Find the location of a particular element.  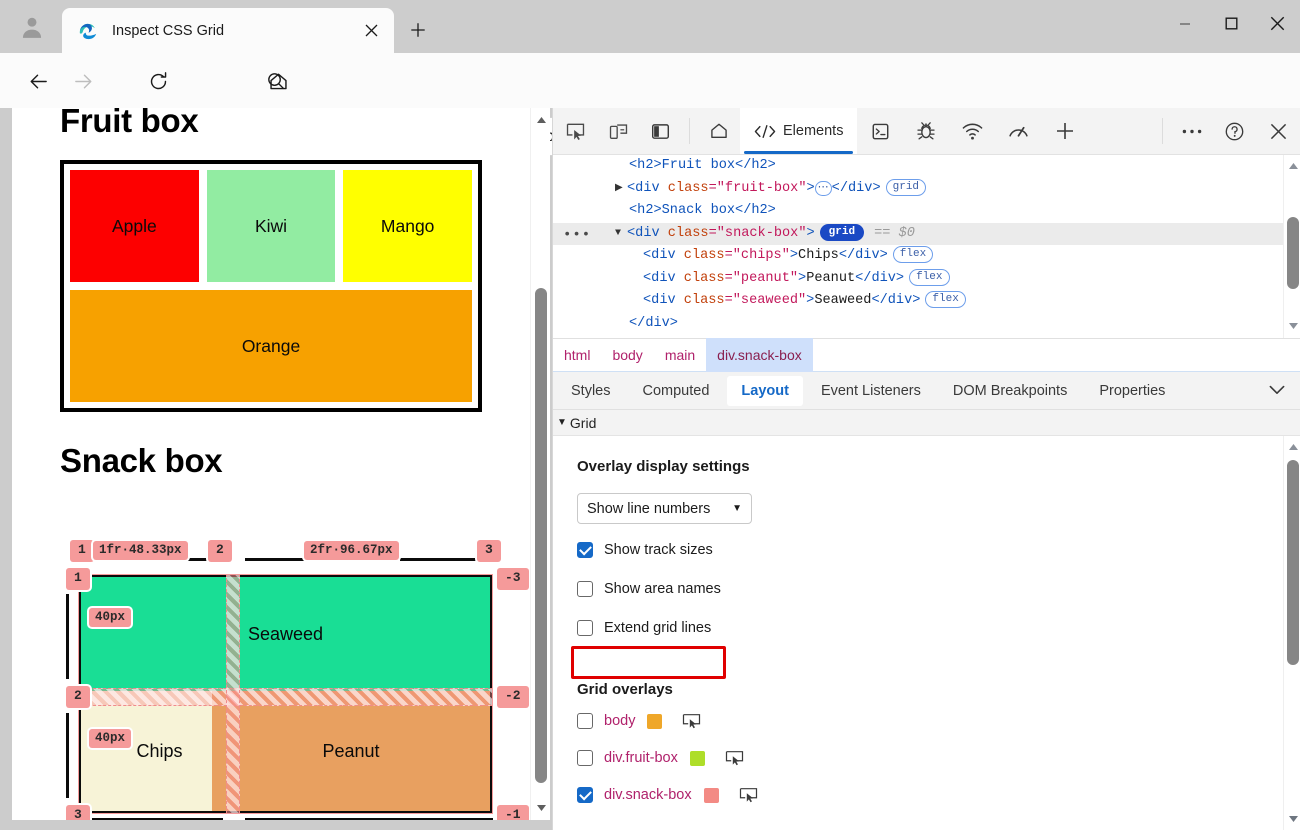

dom-row-div-chips: <div class="chips">Chips</div> flex is located at coordinates (926, 256).